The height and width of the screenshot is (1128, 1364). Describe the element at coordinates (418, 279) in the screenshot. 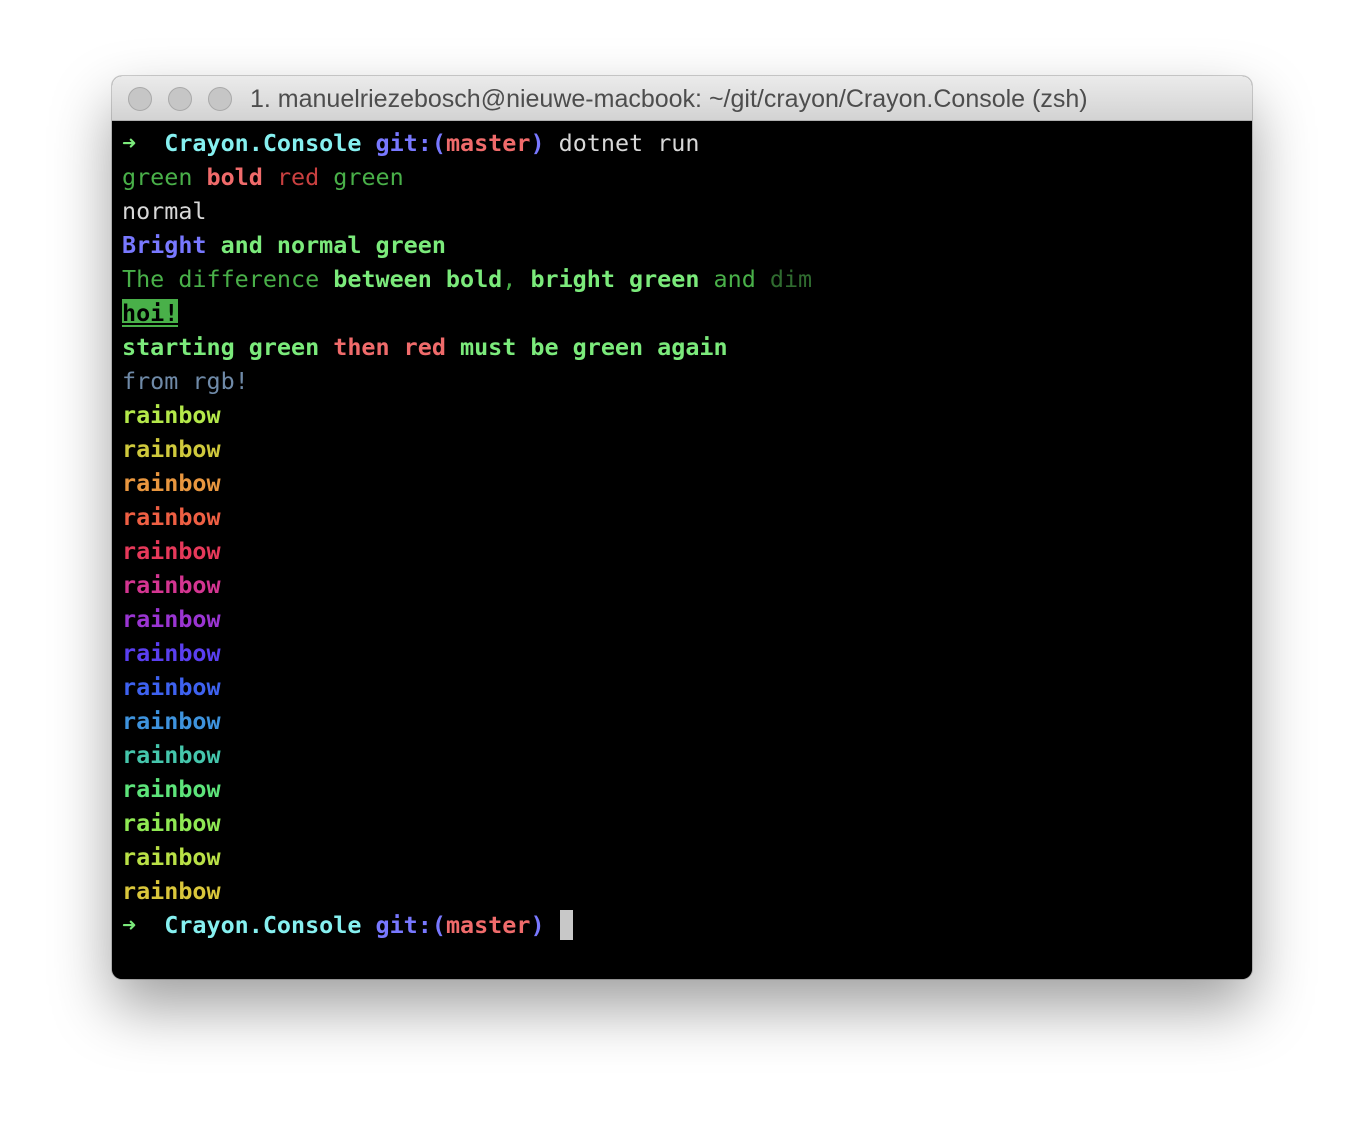

I see `text-between-bold: between bold` at that location.